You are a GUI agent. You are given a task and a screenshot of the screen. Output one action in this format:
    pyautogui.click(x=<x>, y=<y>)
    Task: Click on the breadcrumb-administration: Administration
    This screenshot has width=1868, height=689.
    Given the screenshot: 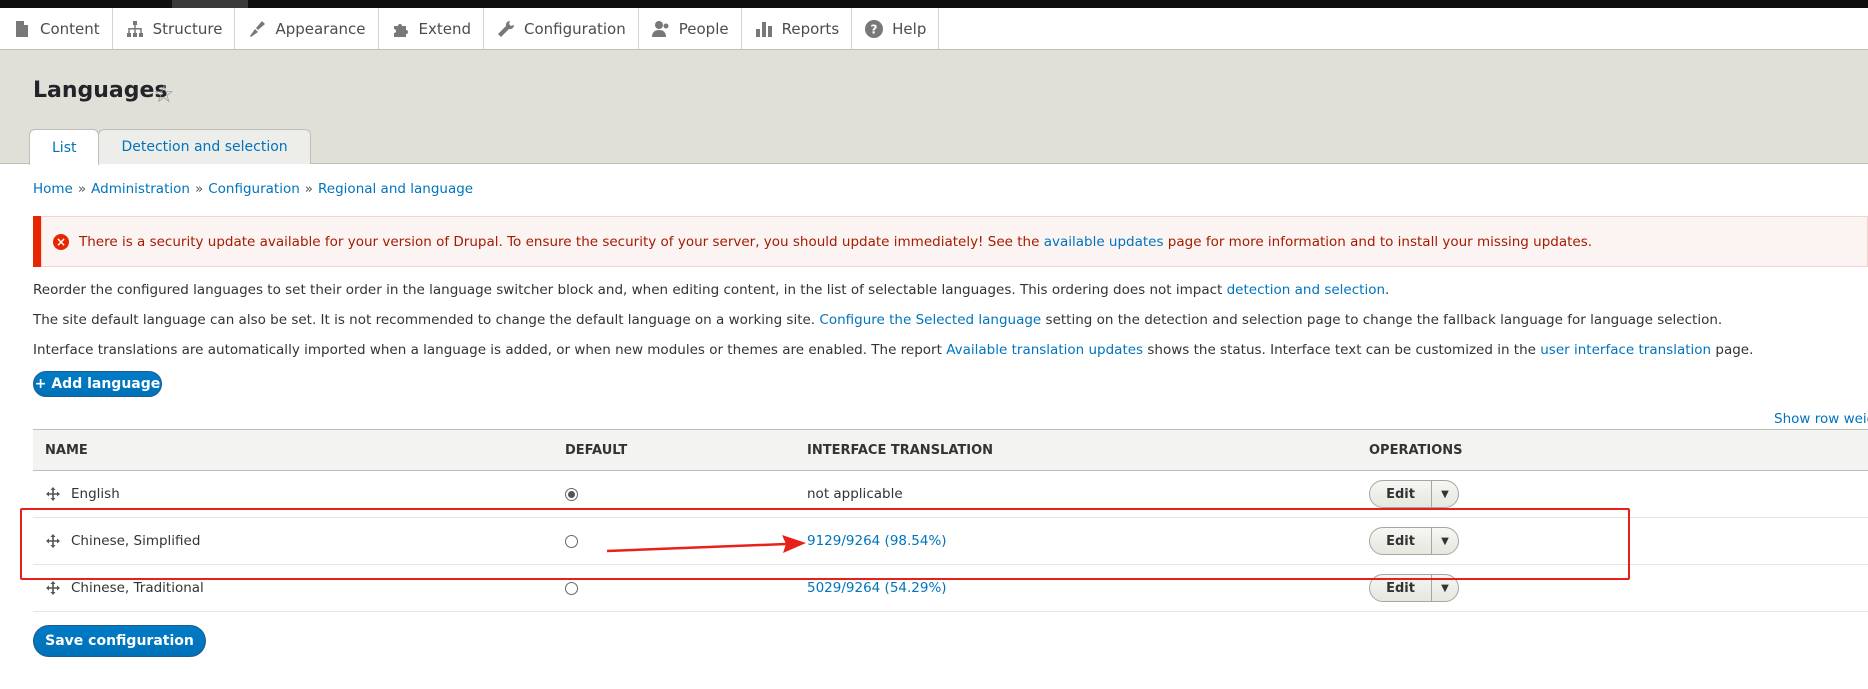 What is the action you would take?
    pyautogui.click(x=140, y=189)
    